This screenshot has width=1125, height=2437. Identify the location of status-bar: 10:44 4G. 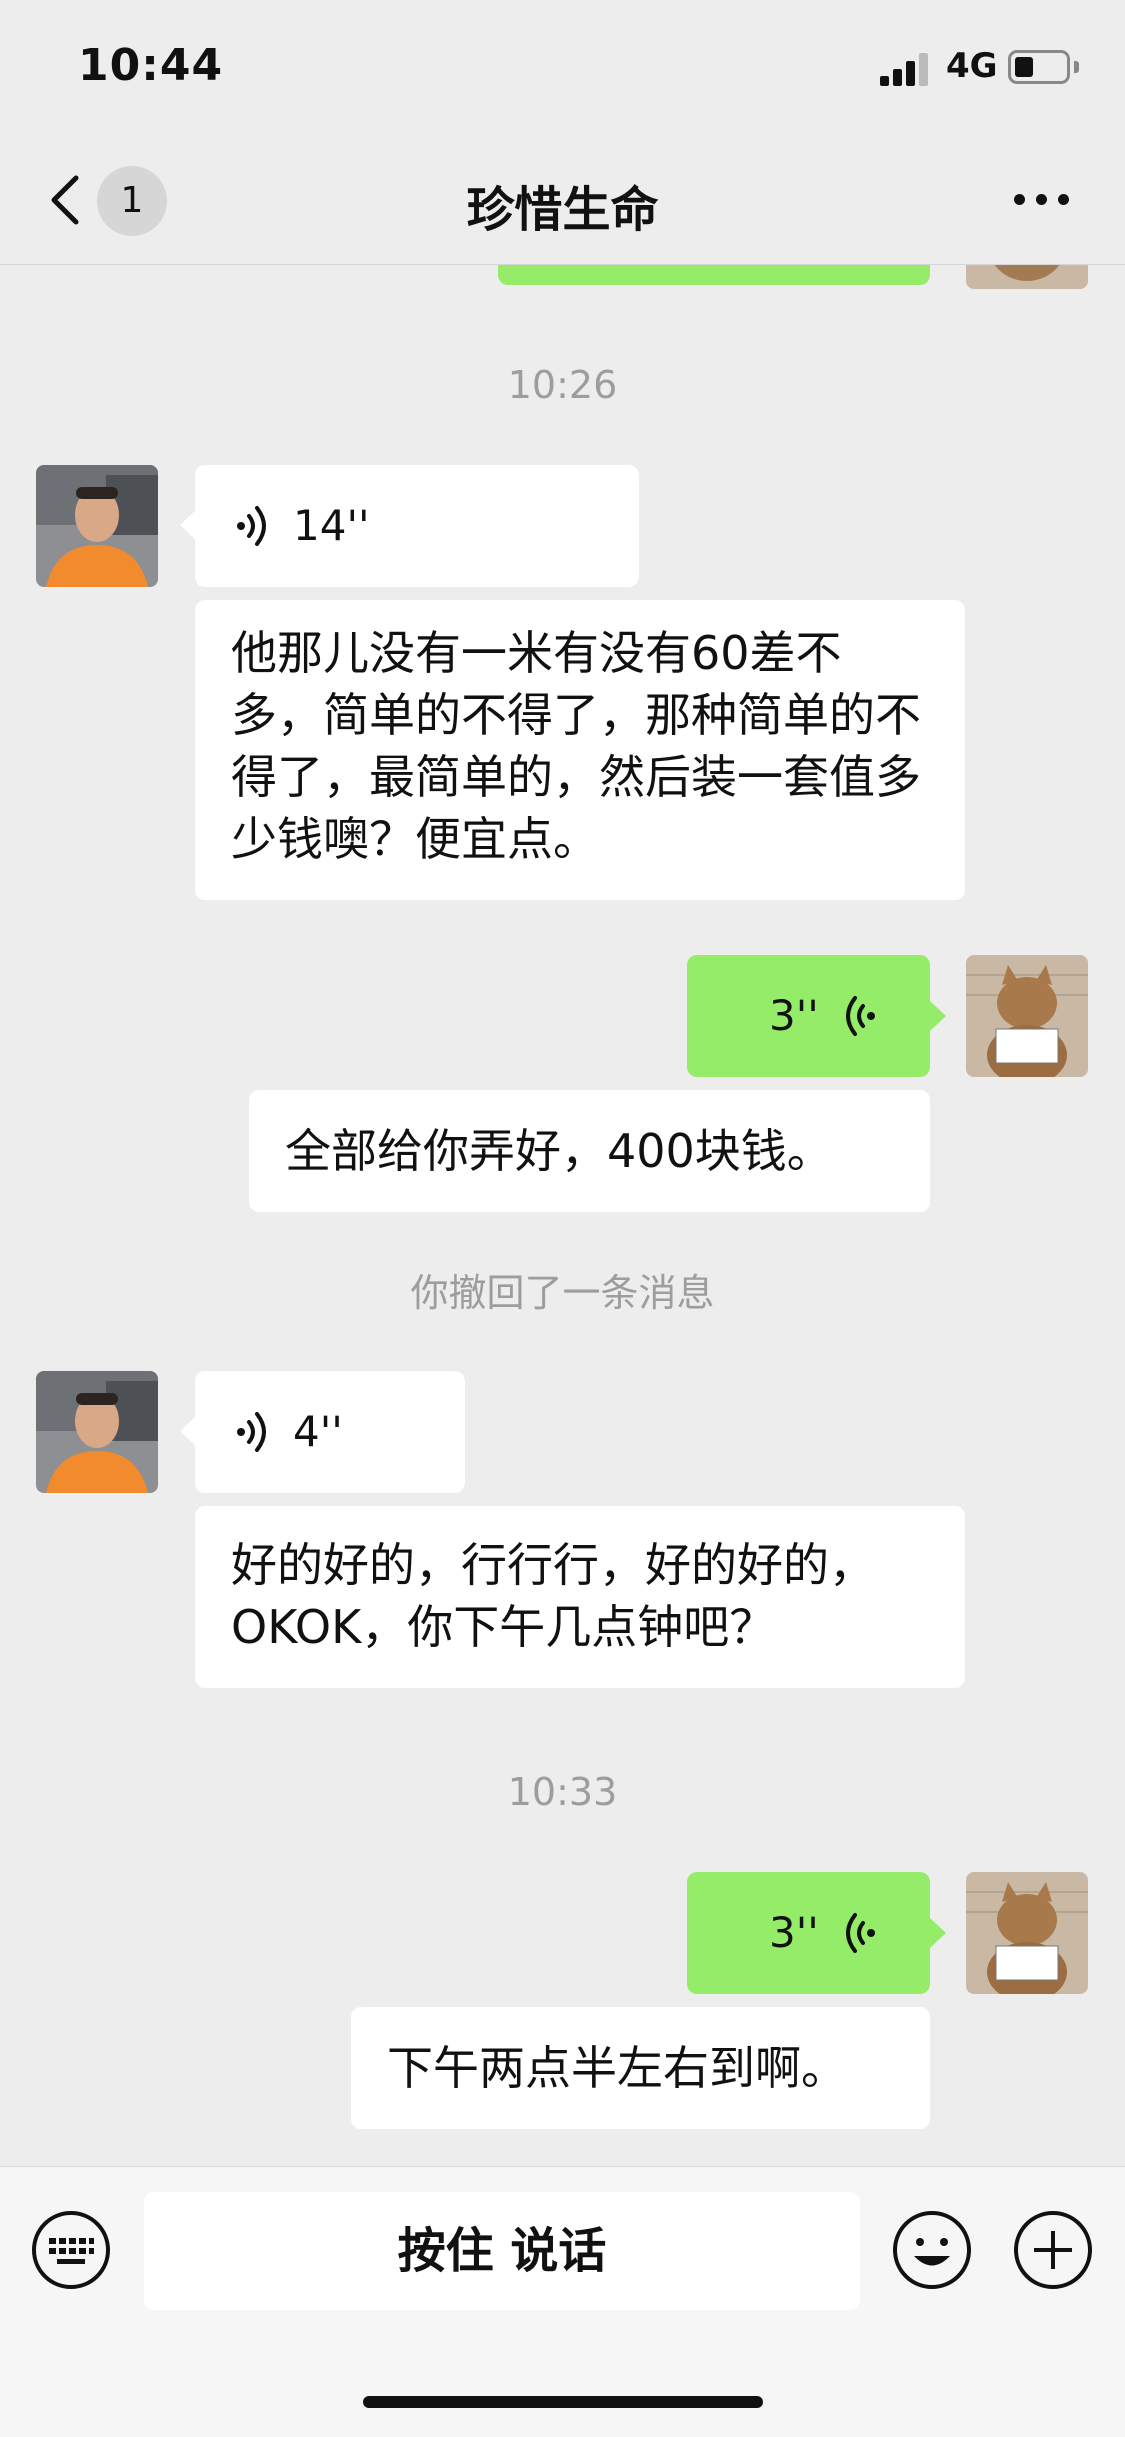
(562, 70).